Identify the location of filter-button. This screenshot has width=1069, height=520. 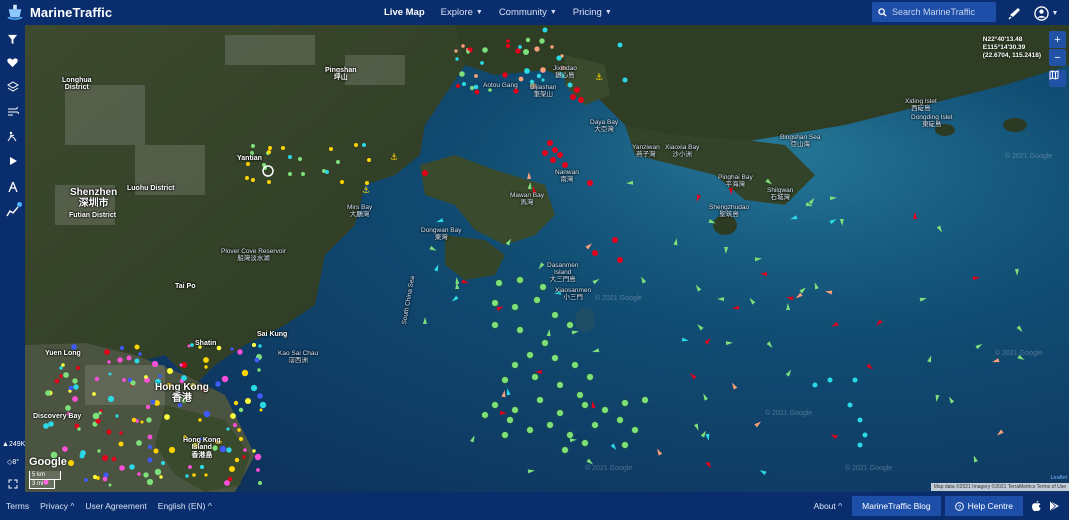
(12, 39).